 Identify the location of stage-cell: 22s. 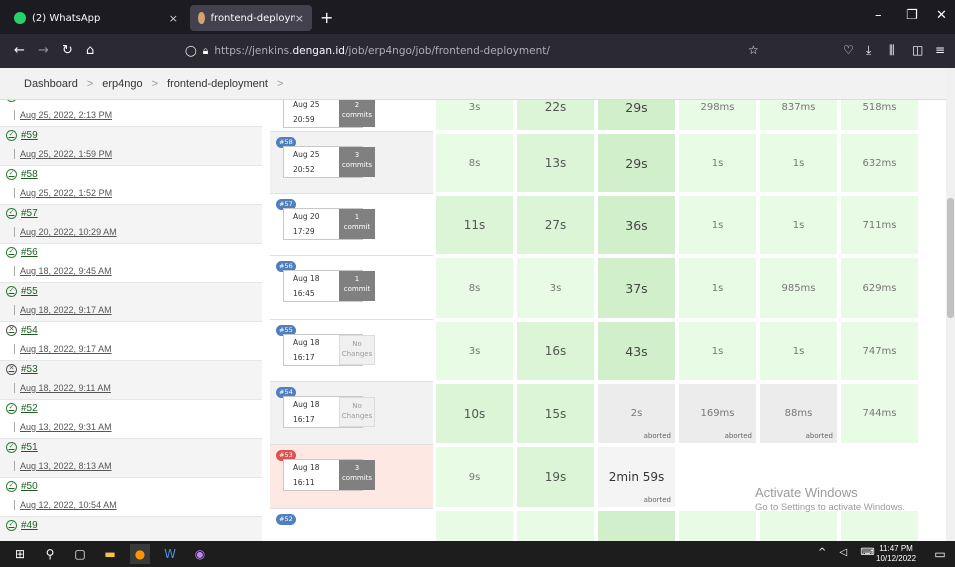
(555, 115).